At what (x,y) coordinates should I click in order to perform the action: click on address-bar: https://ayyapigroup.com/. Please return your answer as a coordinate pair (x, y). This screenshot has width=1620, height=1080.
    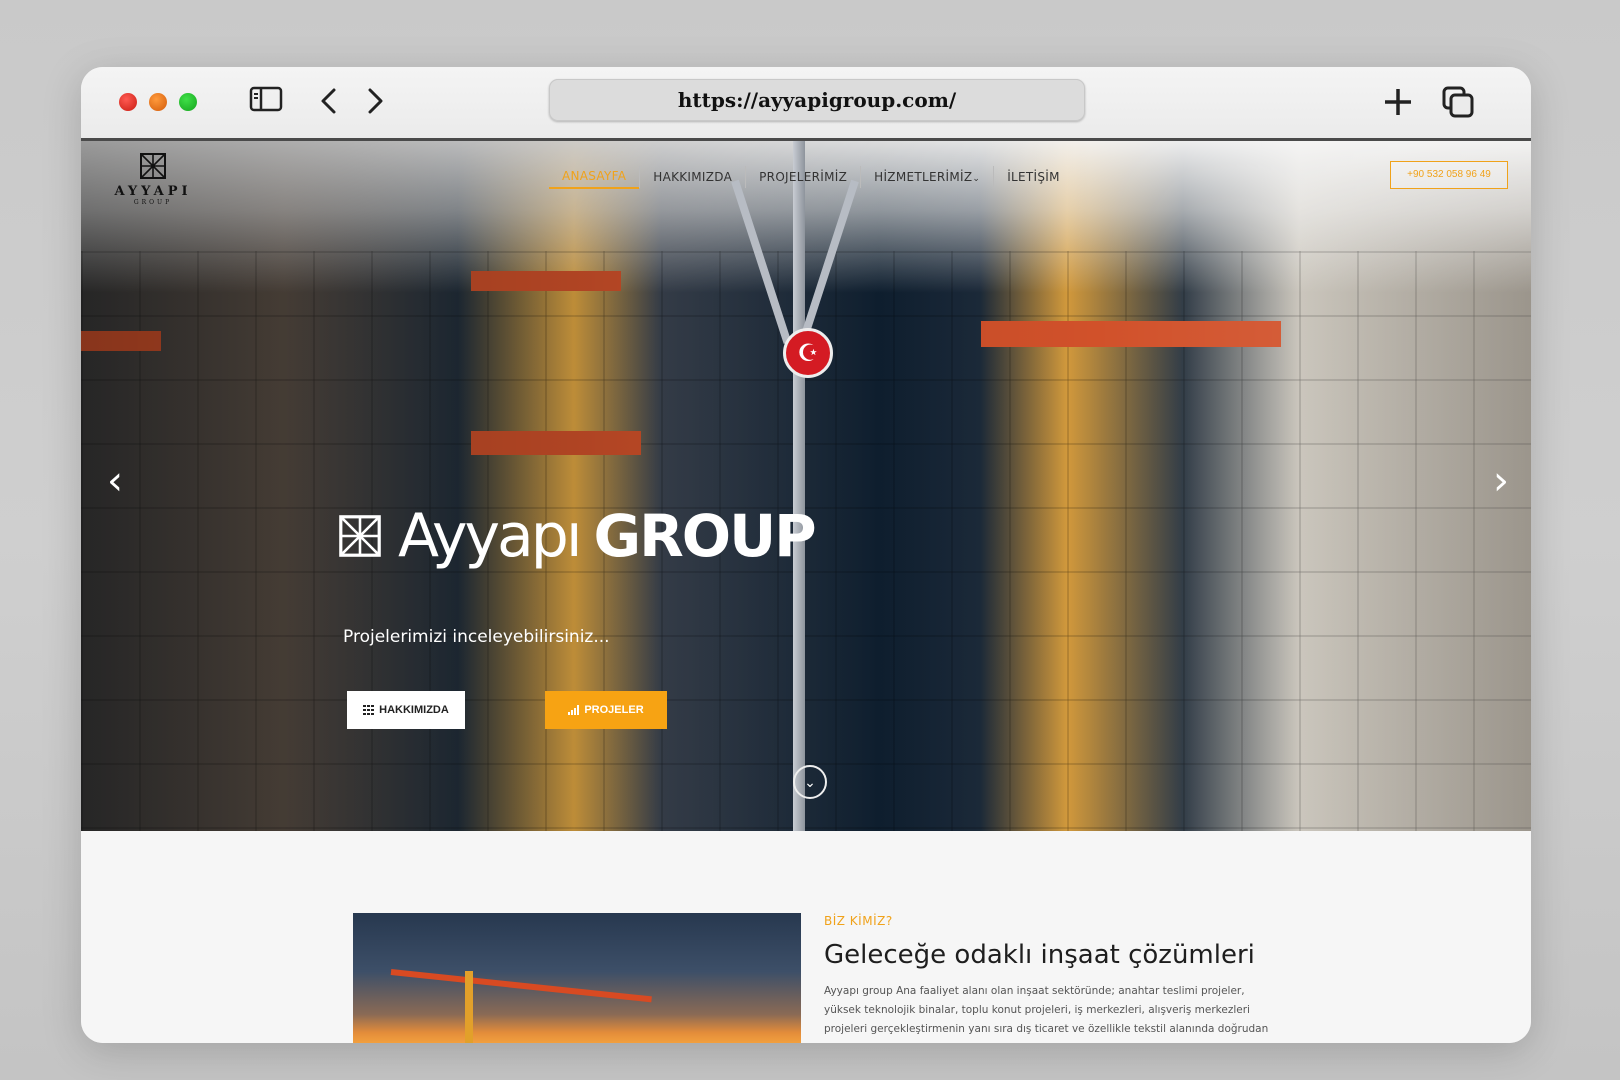
    Looking at the image, I should click on (817, 100).